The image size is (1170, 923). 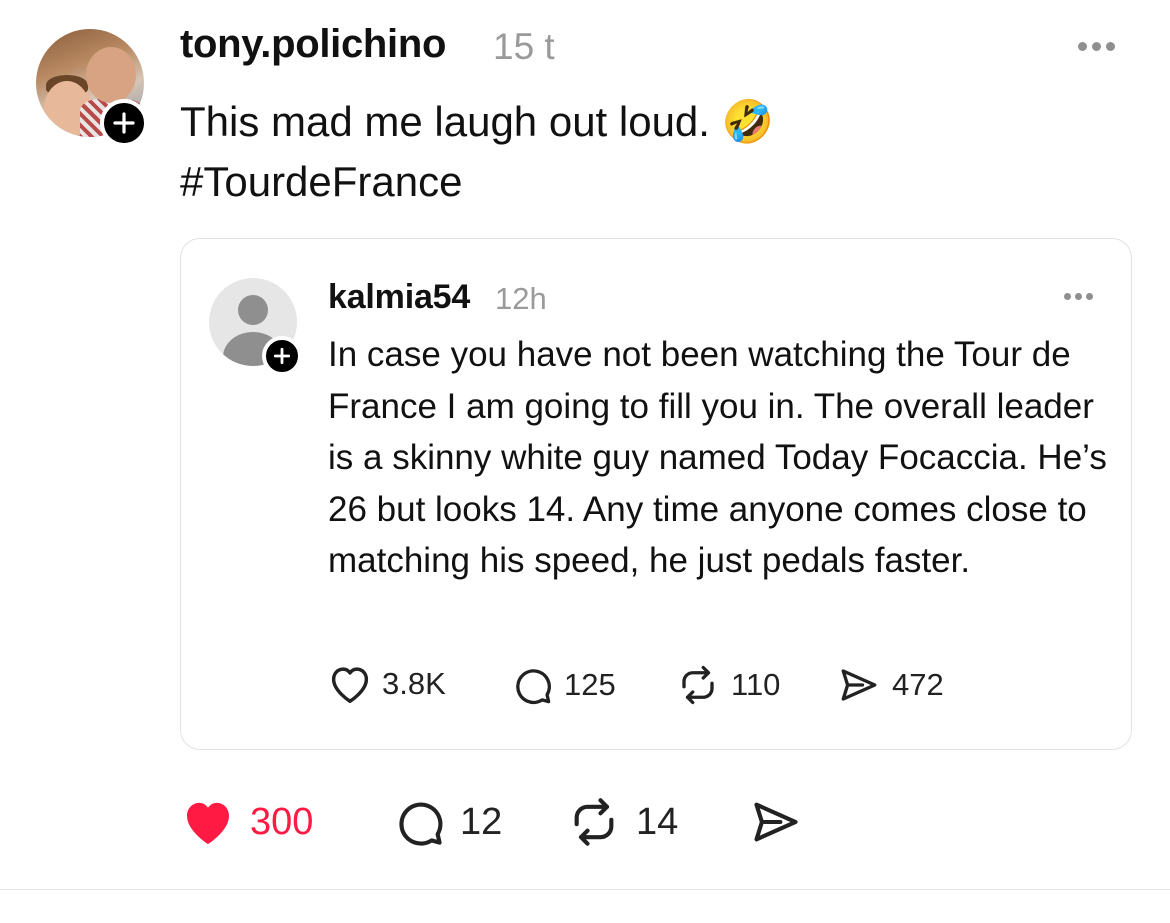 I want to click on reply-button: 12, so click(x=447, y=822).